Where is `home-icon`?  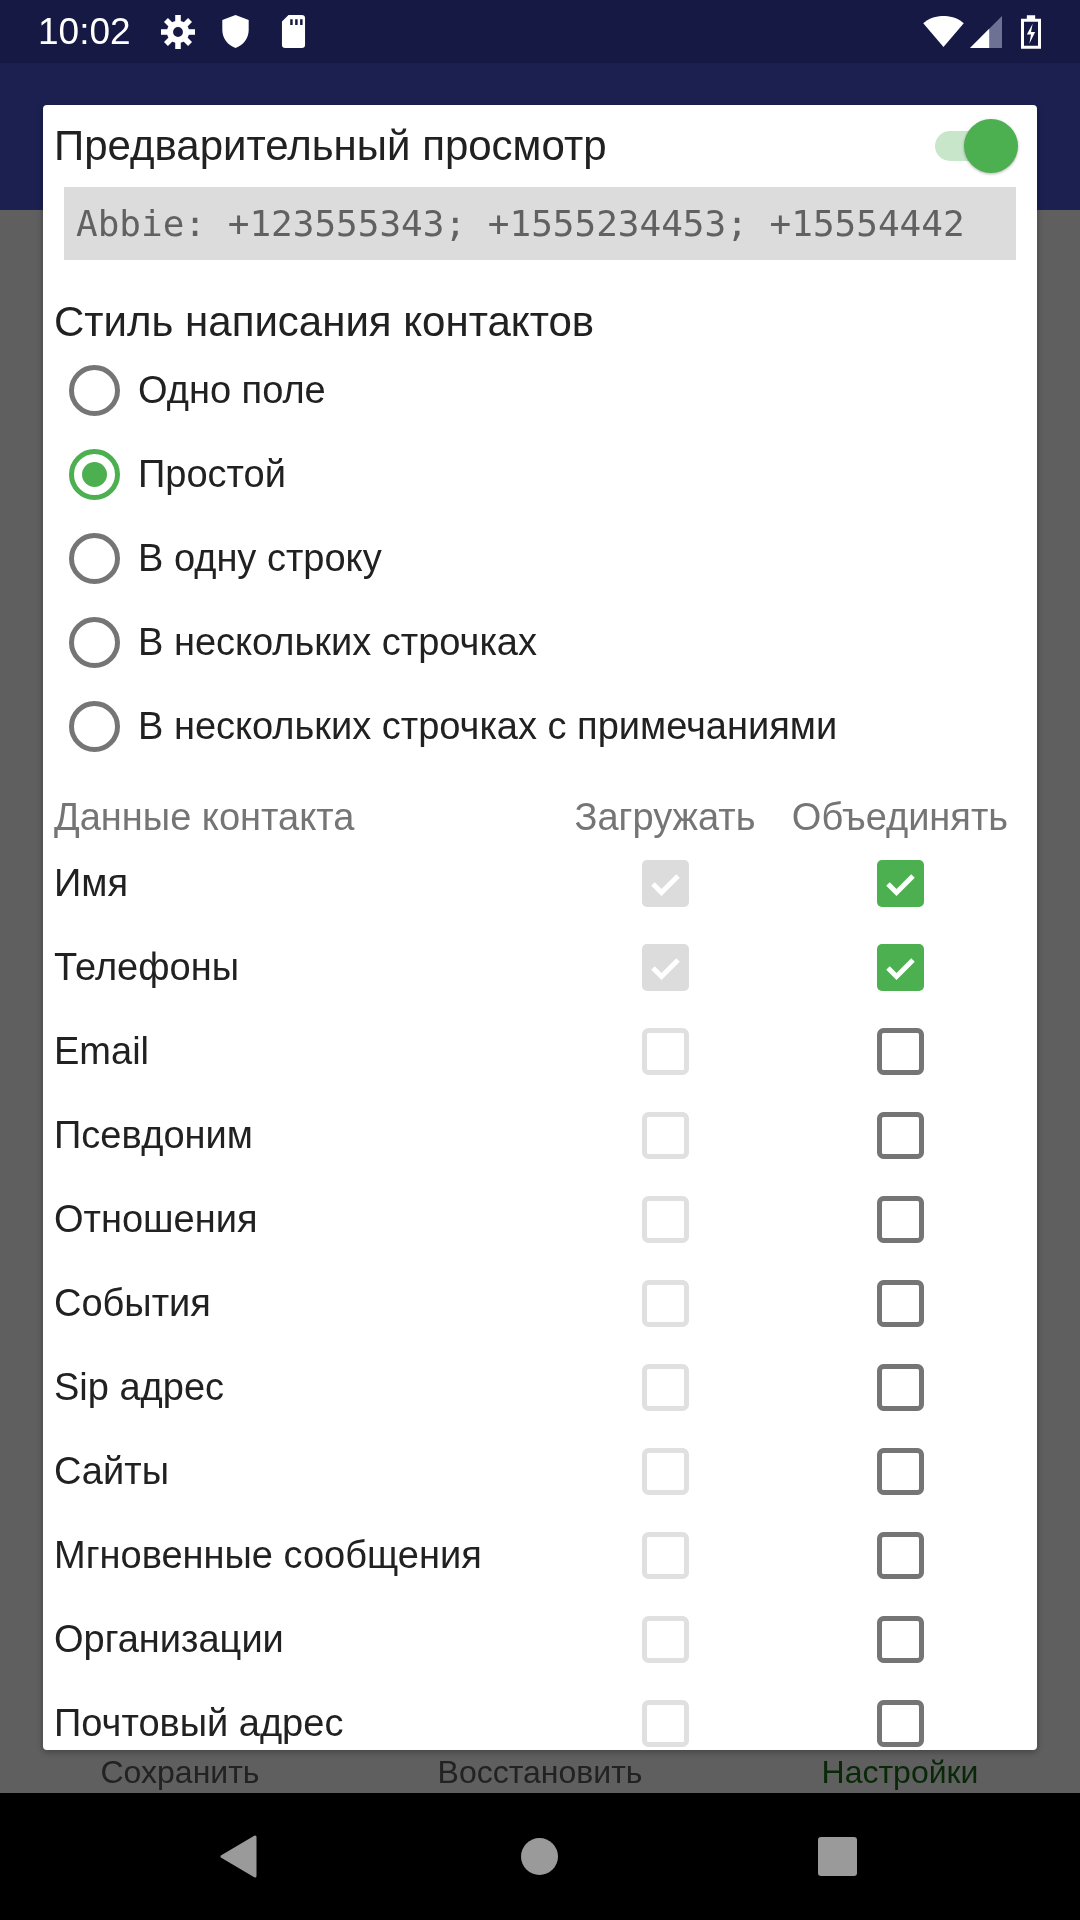 home-icon is located at coordinates (539, 1856).